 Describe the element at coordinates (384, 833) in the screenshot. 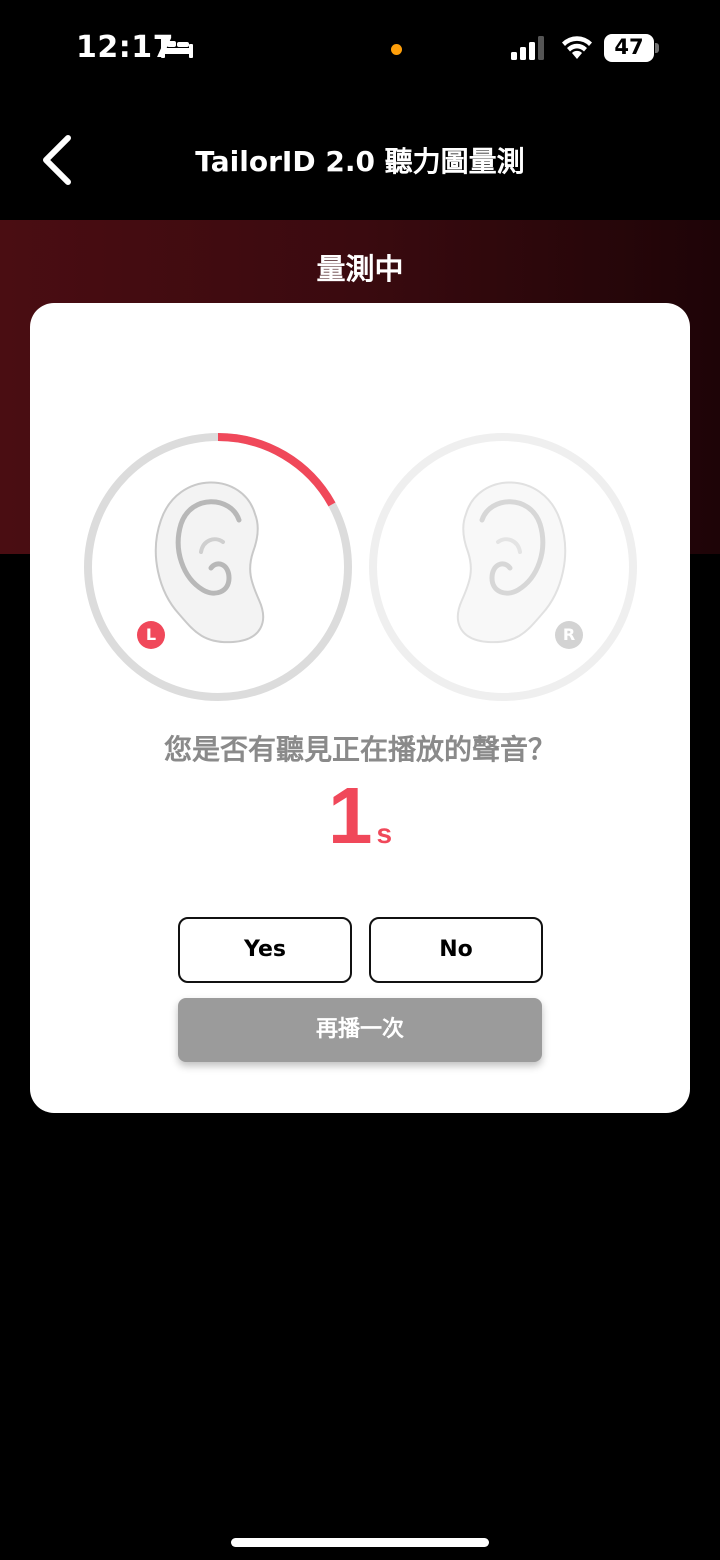

I see `countdown-unit: s` at that location.